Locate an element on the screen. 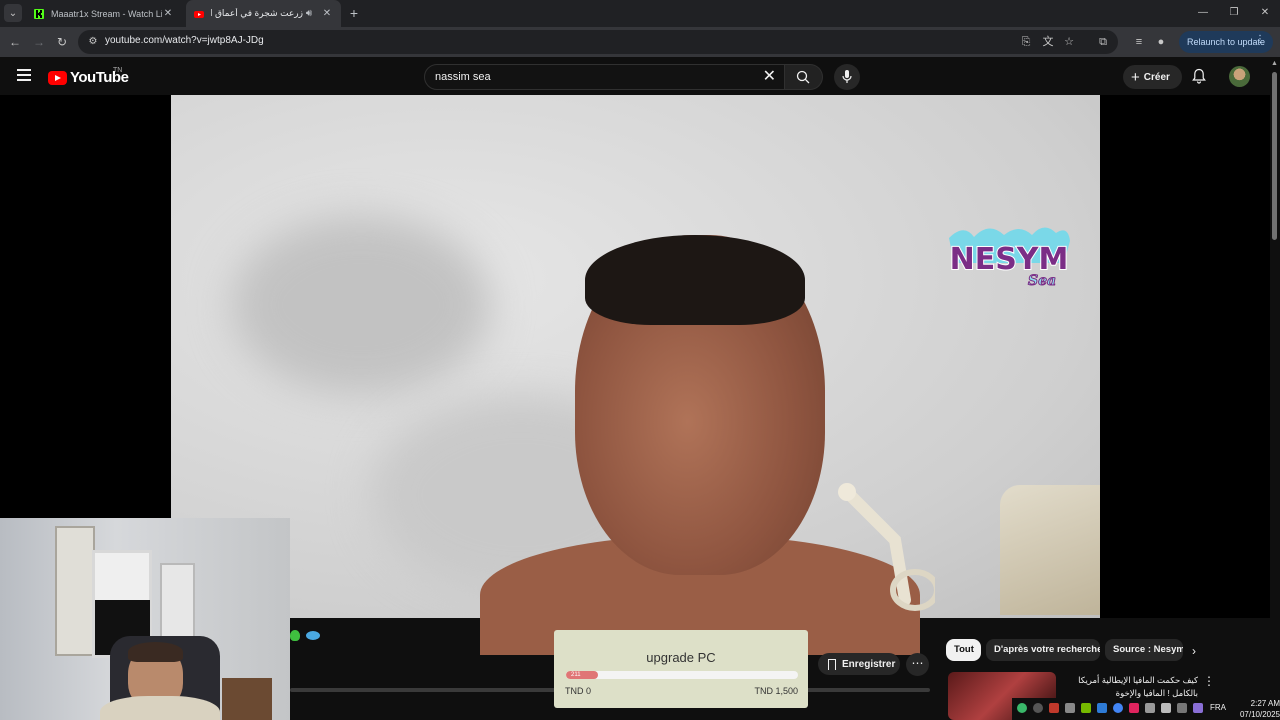 This screenshot has width=1280, height=720. back-arrow-icon: ← is located at coordinates (15, 42).